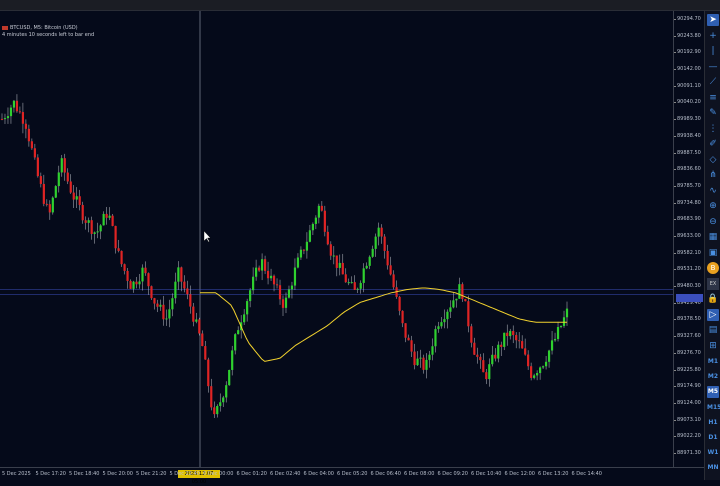 Image resolution: width=720 pixels, height=486 pixels. I want to click on timeframe-h1: H1, so click(713, 423).